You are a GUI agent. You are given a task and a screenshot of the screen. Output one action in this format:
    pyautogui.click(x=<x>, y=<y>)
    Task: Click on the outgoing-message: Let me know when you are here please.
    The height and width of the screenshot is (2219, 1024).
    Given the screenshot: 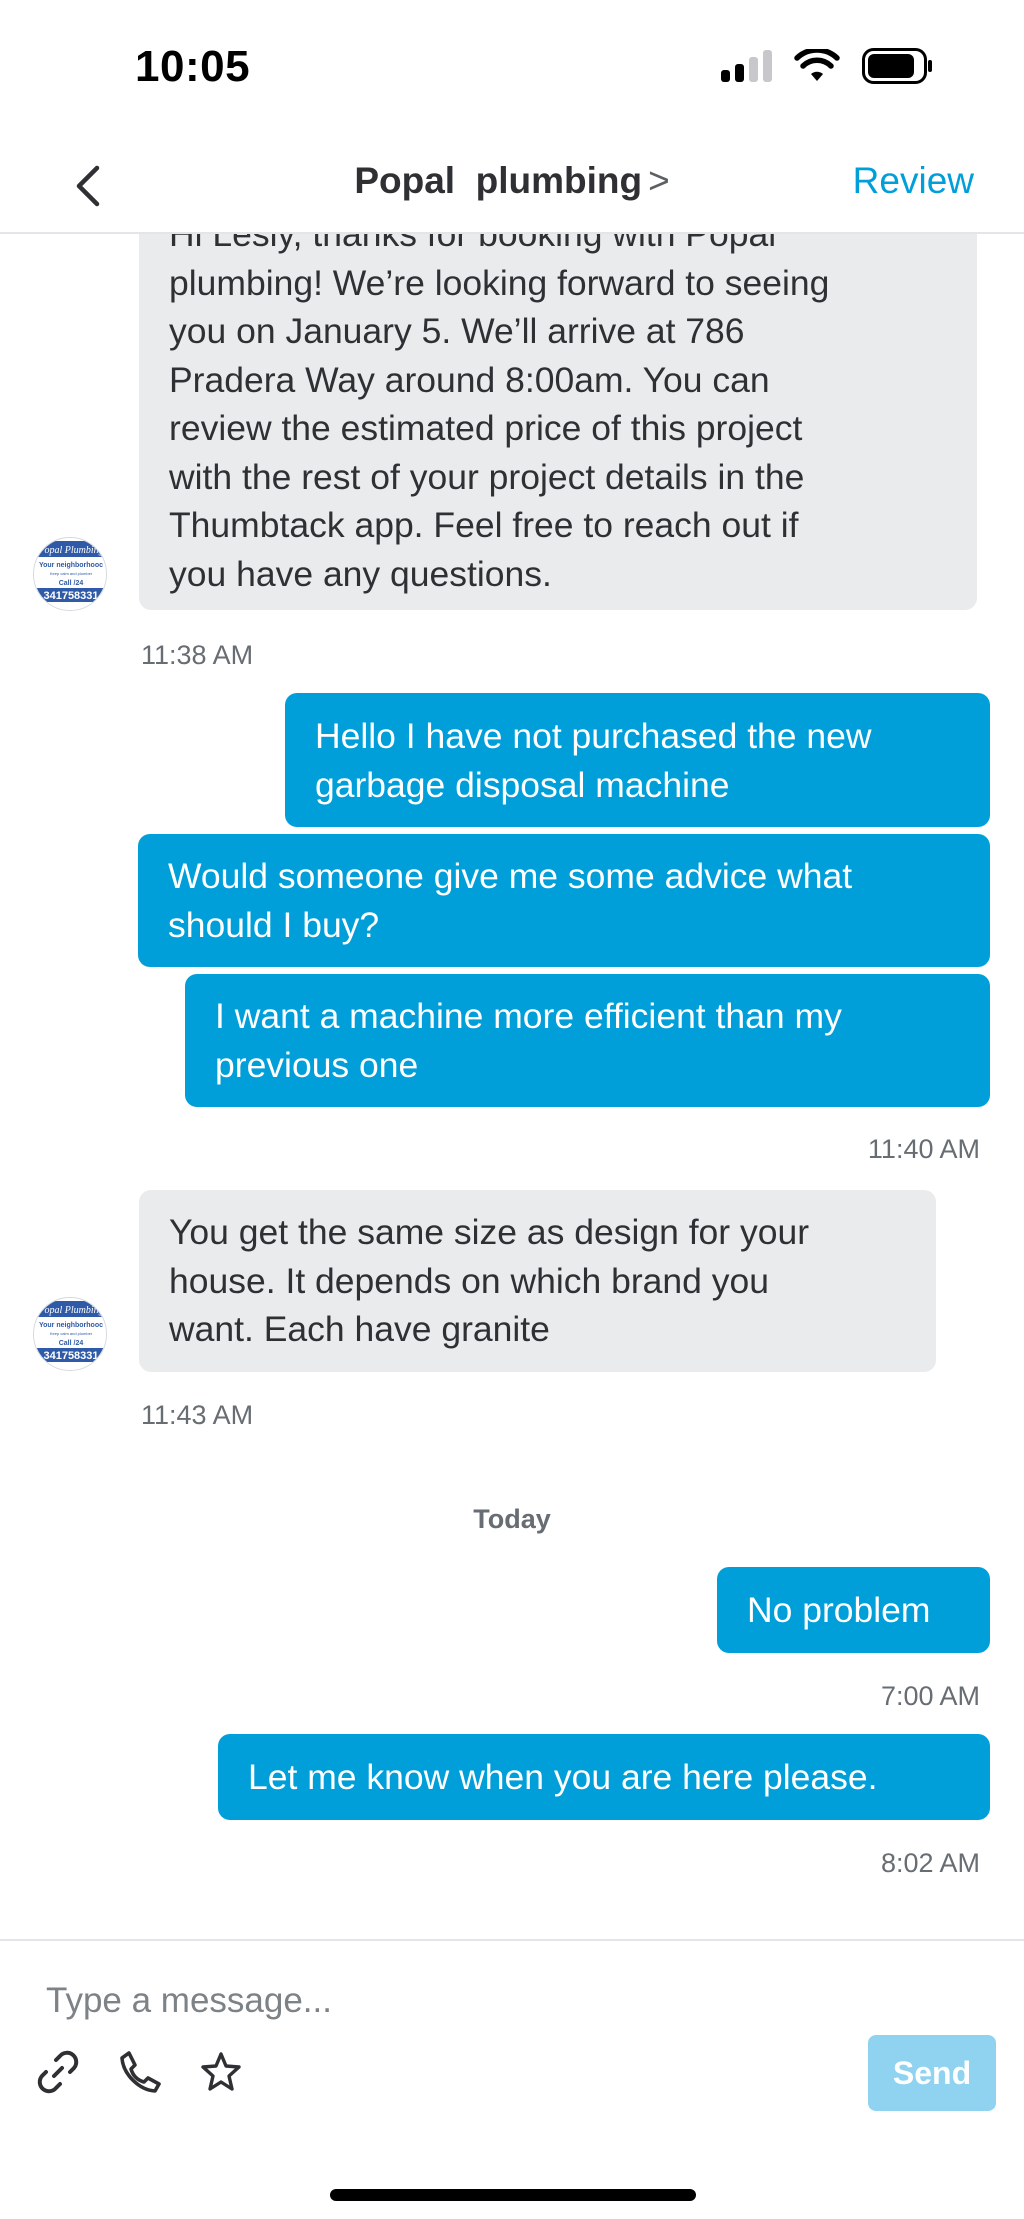 What is the action you would take?
    pyautogui.click(x=604, y=1777)
    